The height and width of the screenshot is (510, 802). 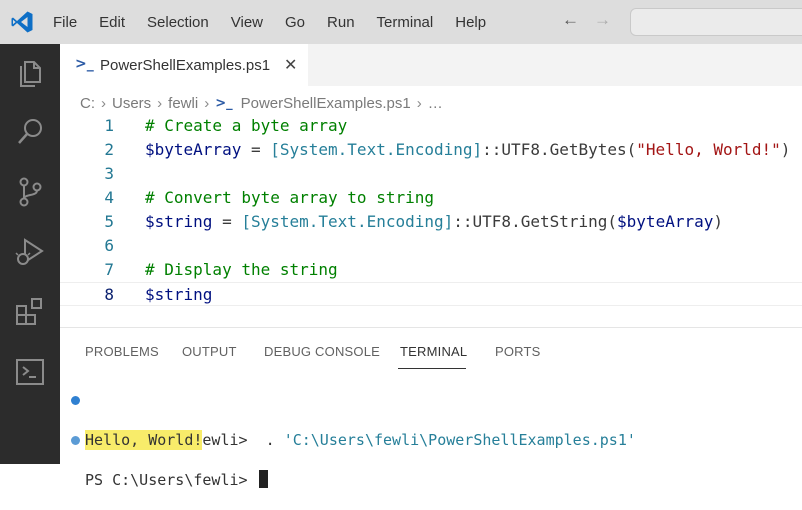 What do you see at coordinates (295, 22) in the screenshot?
I see `menu-go: Go` at bounding box center [295, 22].